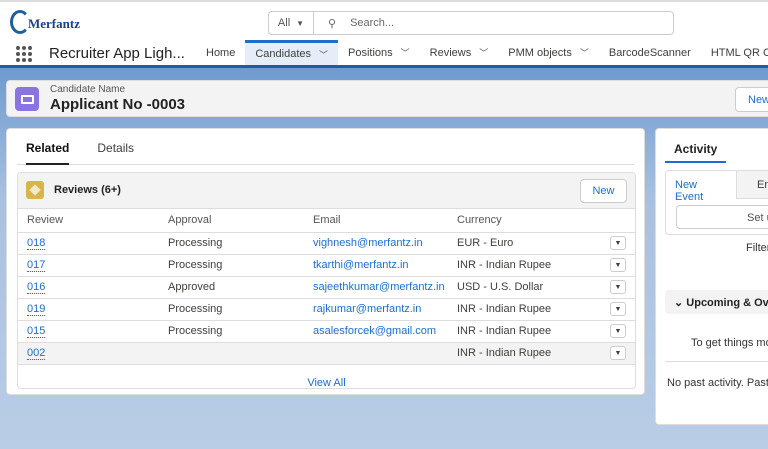 This screenshot has width=768, height=449. Describe the element at coordinates (115, 153) in the screenshot. I see `tab-details: Details` at that location.